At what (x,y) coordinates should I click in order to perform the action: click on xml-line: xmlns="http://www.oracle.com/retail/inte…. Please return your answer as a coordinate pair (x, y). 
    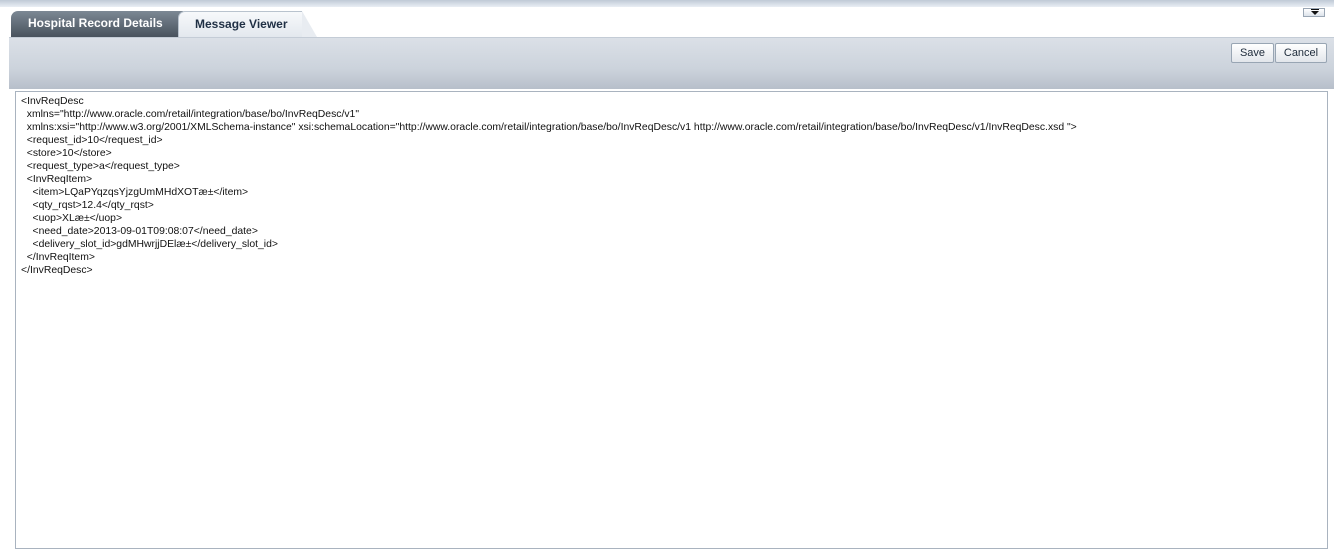
    Looking at the image, I should click on (190, 114).